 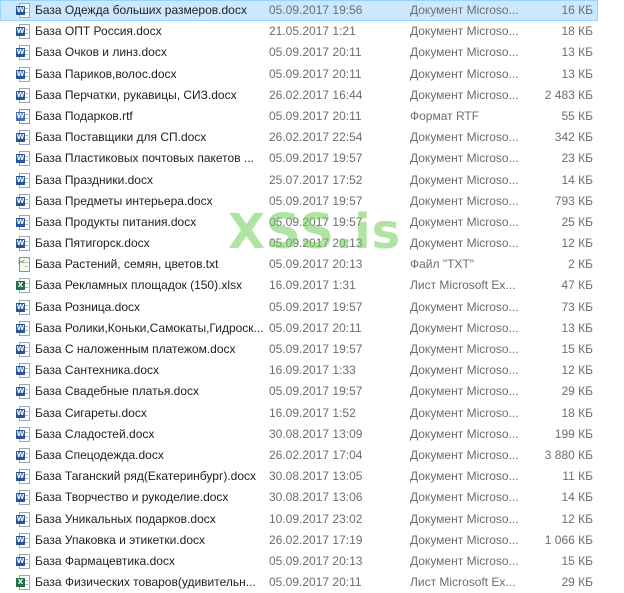 I want to click on file-size: 29 КБ, so click(x=577, y=582).